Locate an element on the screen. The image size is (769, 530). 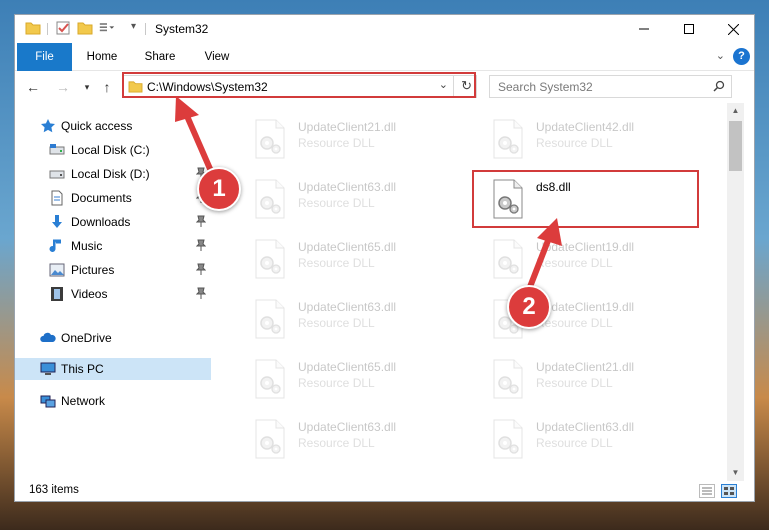
file-name: UpdateClient42.dll is located at coordinates (585, 127).